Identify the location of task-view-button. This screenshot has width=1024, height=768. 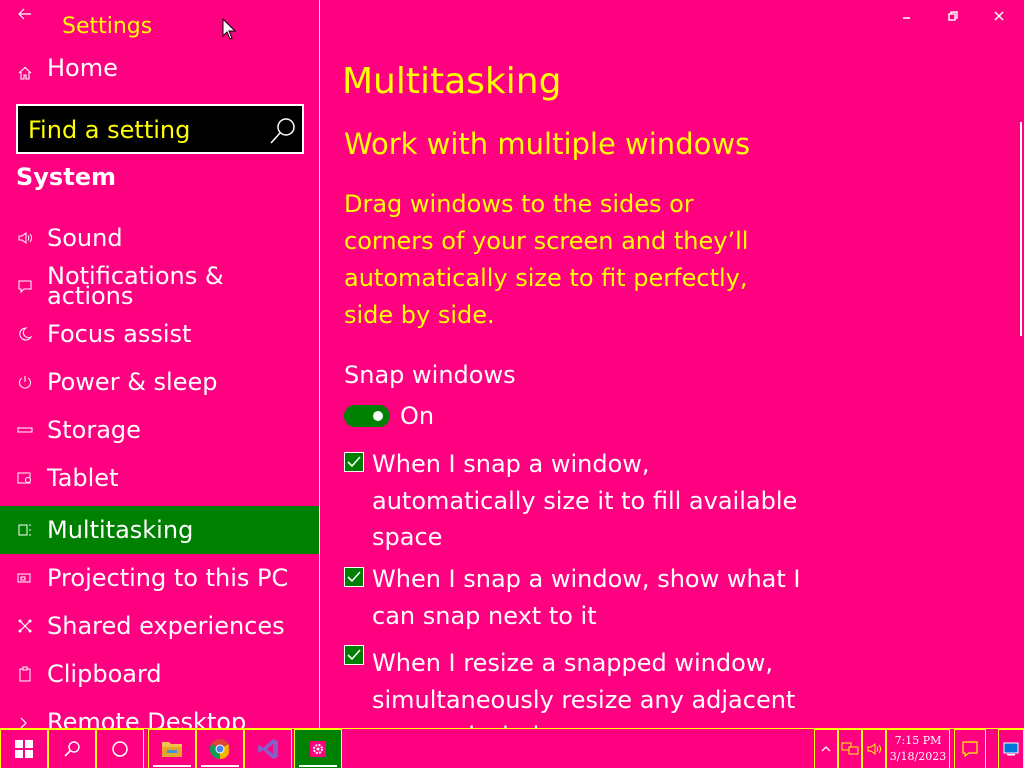
(120, 748).